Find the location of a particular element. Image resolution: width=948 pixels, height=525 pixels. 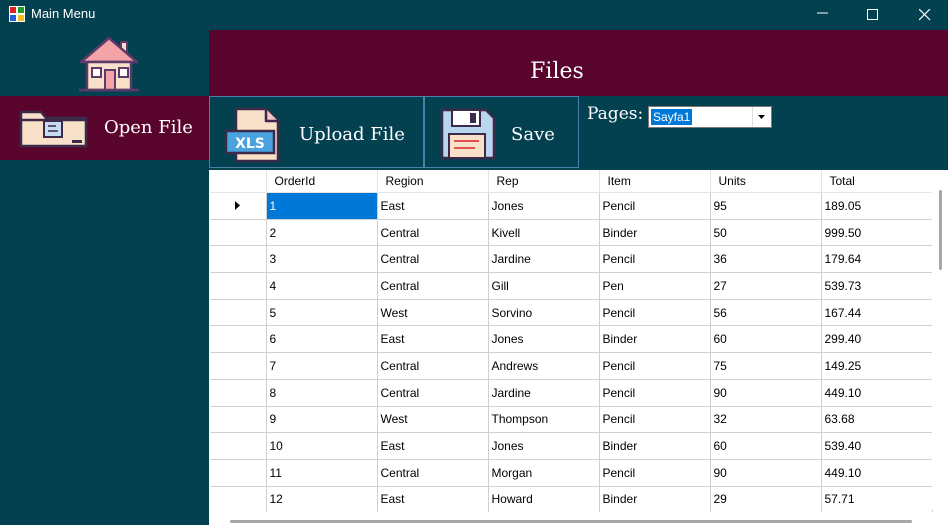

table-cell: 56 is located at coordinates (766, 313).